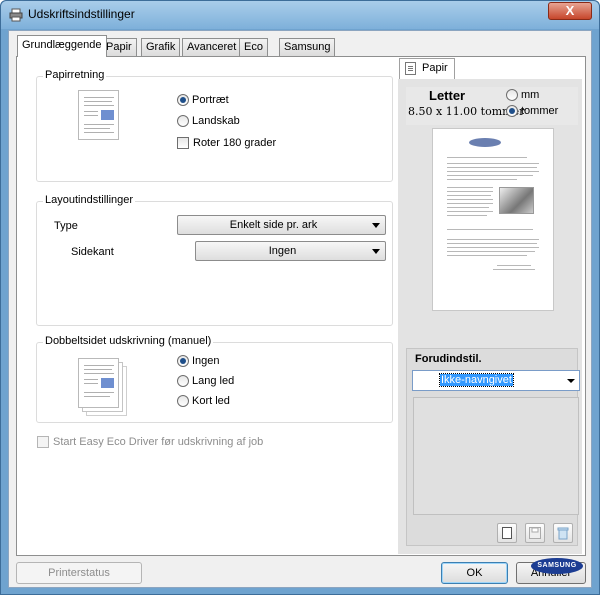 The width and height of the screenshot is (600, 595). What do you see at coordinates (161, 47) in the screenshot?
I see `tab-graphics: Grafik` at bounding box center [161, 47].